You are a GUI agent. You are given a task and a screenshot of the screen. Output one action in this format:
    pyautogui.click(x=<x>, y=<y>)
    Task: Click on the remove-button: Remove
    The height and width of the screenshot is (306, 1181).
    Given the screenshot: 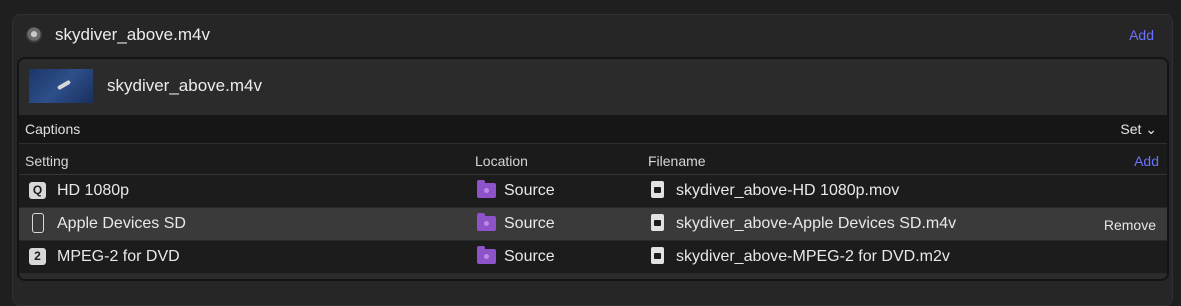 What is the action you would take?
    pyautogui.click(x=1130, y=225)
    